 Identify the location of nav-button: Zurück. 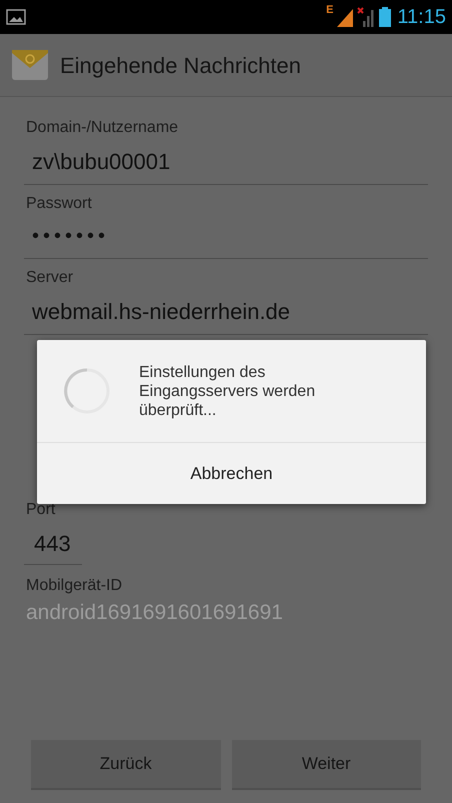
(125, 765).